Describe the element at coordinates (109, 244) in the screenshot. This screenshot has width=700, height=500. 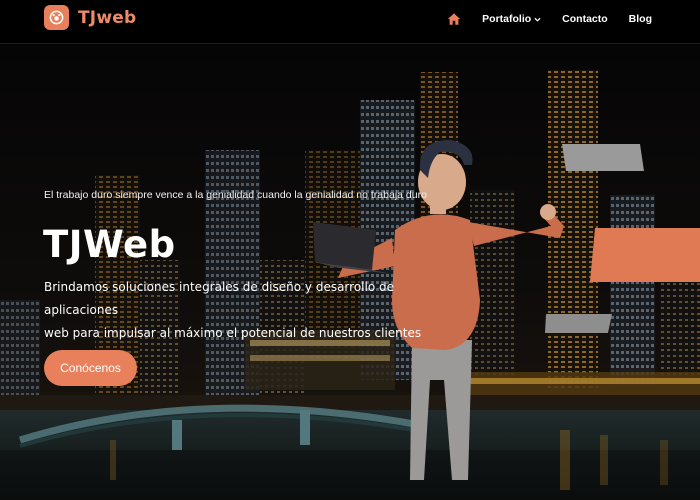
I see `hero-title: TJWeb` at that location.